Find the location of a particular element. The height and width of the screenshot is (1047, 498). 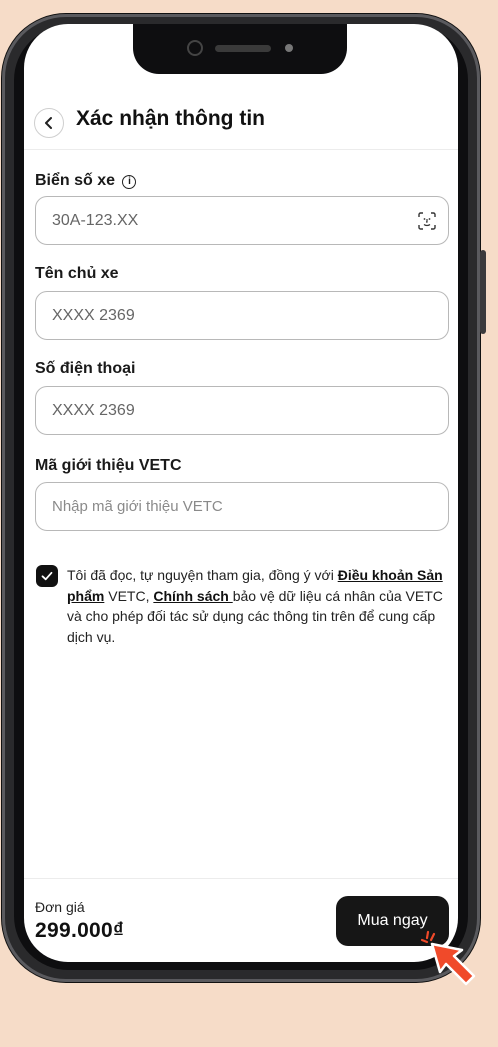

chevron-left-icon is located at coordinates (48, 123).